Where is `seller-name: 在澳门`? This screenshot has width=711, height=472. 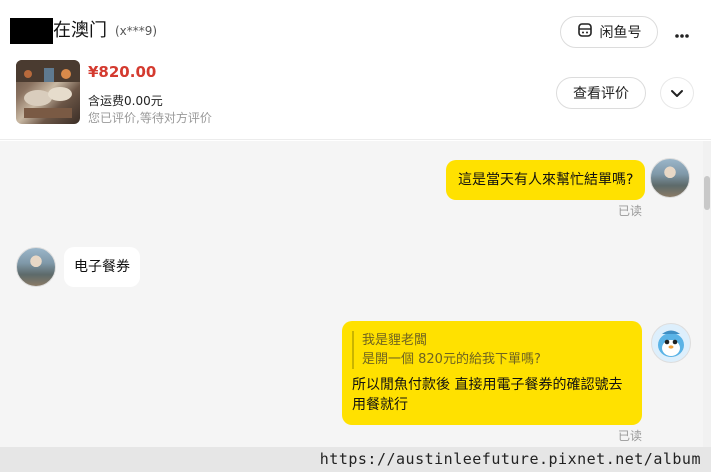
seller-name: 在澳门 is located at coordinates (80, 30).